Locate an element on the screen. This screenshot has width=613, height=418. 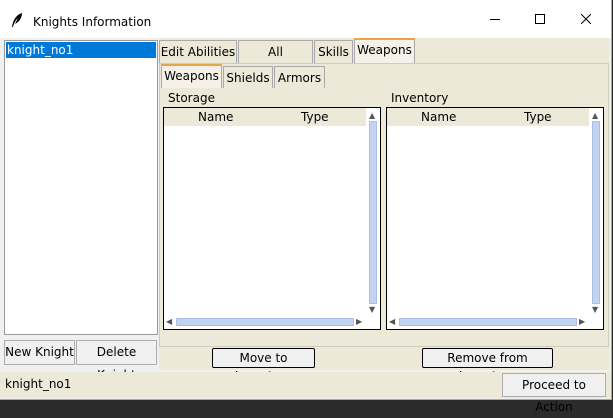
remove-from-inventory-button: Remove from Inventory is located at coordinates (487, 365).